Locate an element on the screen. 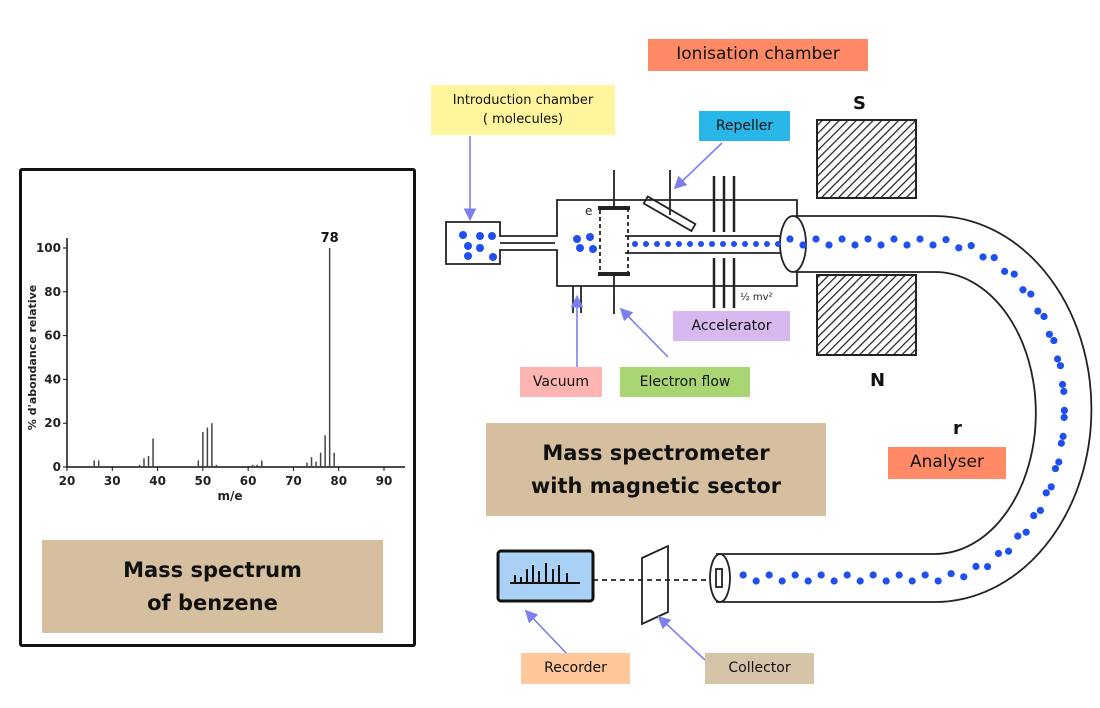 Image resolution: width=1100 pixels, height=708 pixels. arrow-recorder is located at coordinates (546, 632).